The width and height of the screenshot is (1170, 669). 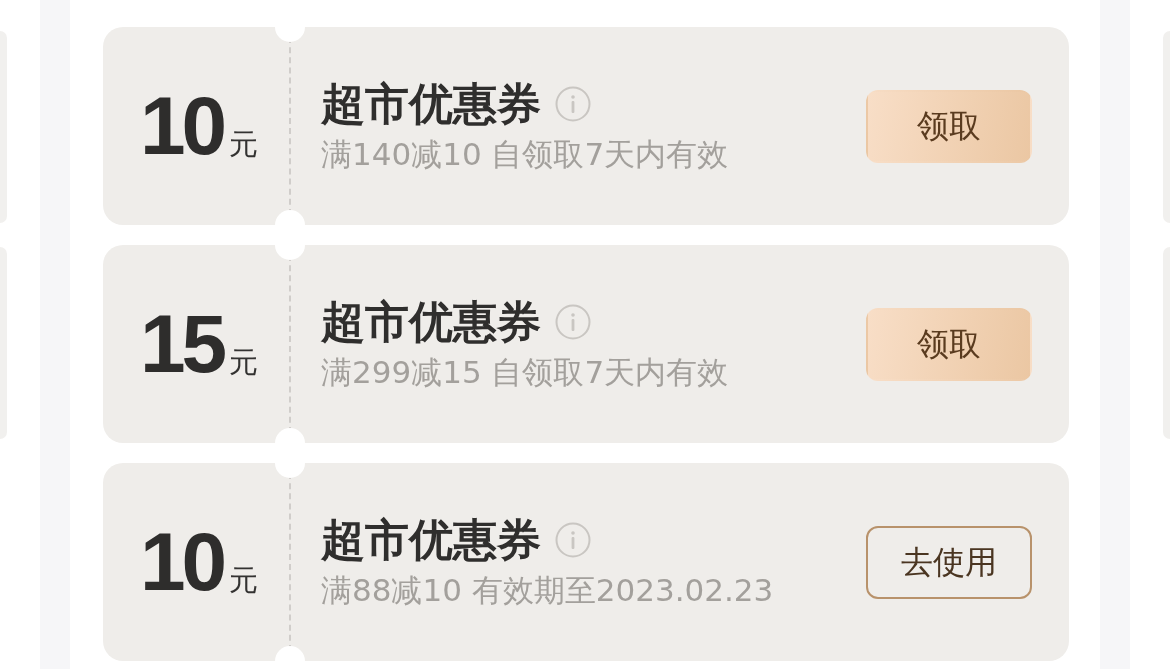 I want to click on use-coupon-button: 去使用, so click(x=949, y=562).